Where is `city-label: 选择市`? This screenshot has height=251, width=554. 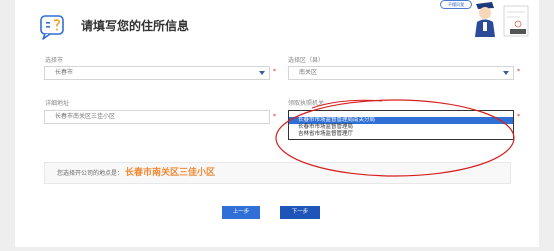
city-label: 选择市 is located at coordinates (54, 60).